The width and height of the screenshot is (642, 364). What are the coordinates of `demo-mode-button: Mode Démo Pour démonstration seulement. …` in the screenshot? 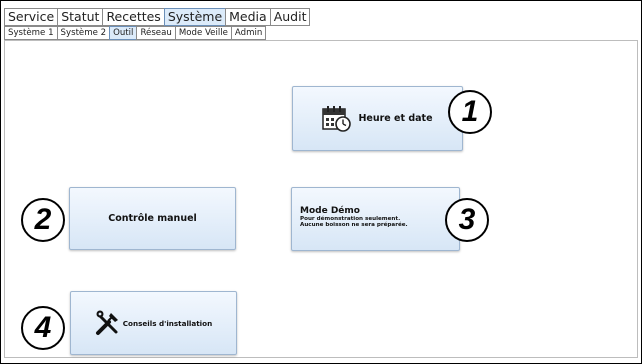 It's located at (375, 219).